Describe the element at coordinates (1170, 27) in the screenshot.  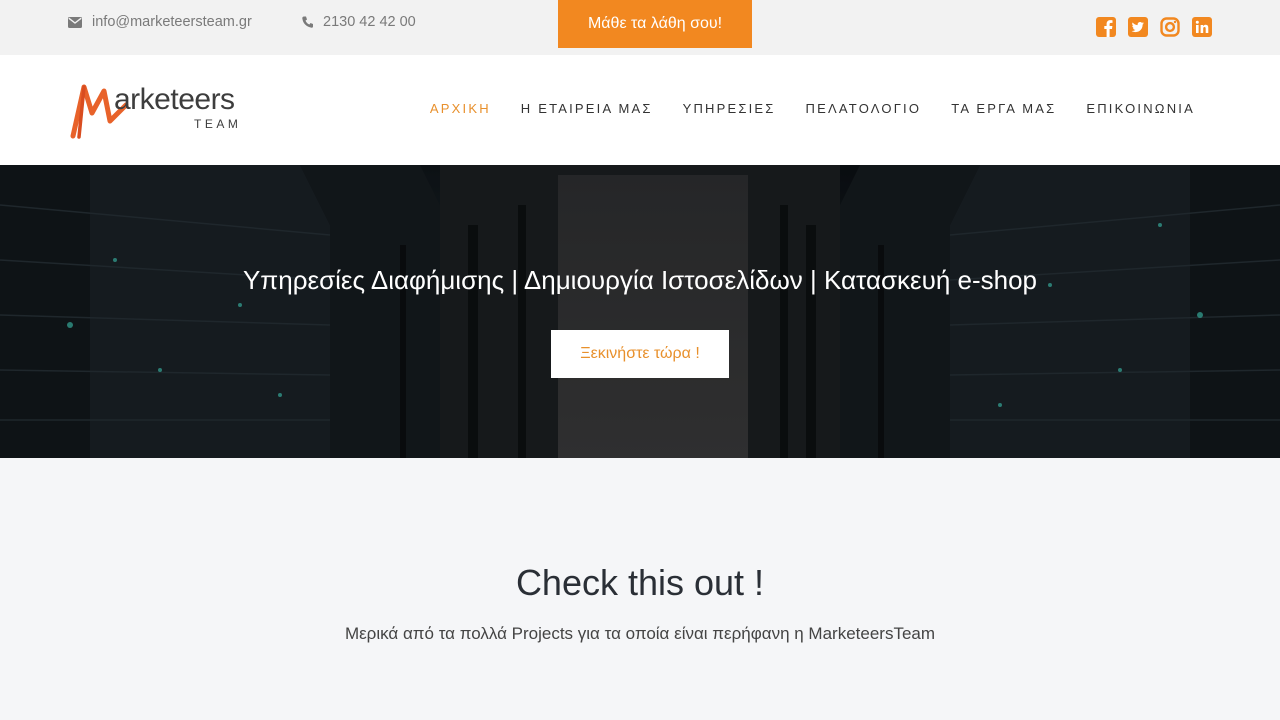
I see `instagram-icon` at that location.